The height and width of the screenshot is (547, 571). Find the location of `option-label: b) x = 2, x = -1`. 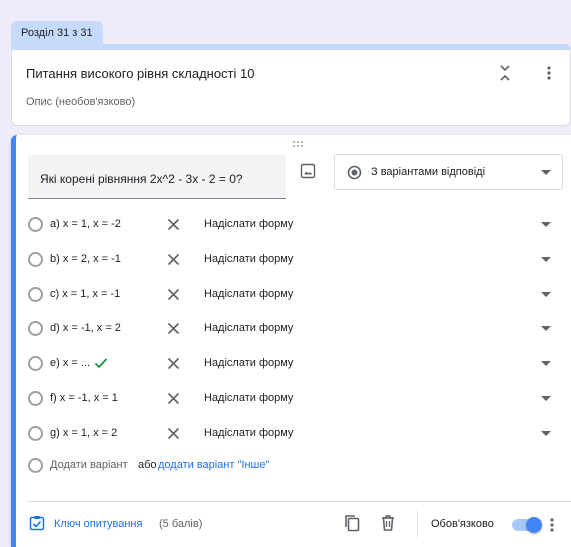

option-label: b) x = 2, x = -1 is located at coordinates (85, 259).